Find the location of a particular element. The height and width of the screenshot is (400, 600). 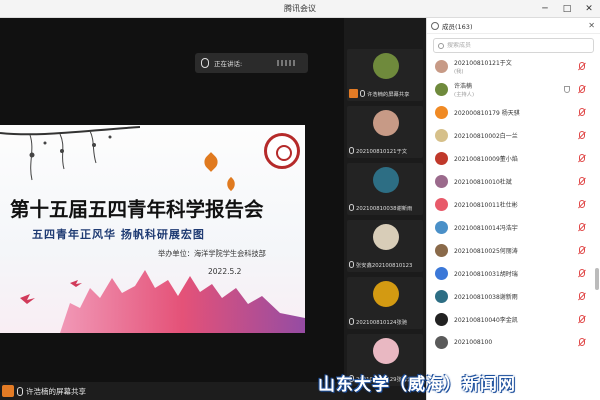

member-name: 202100810031胡时瑞 is located at coordinates (486, 274).